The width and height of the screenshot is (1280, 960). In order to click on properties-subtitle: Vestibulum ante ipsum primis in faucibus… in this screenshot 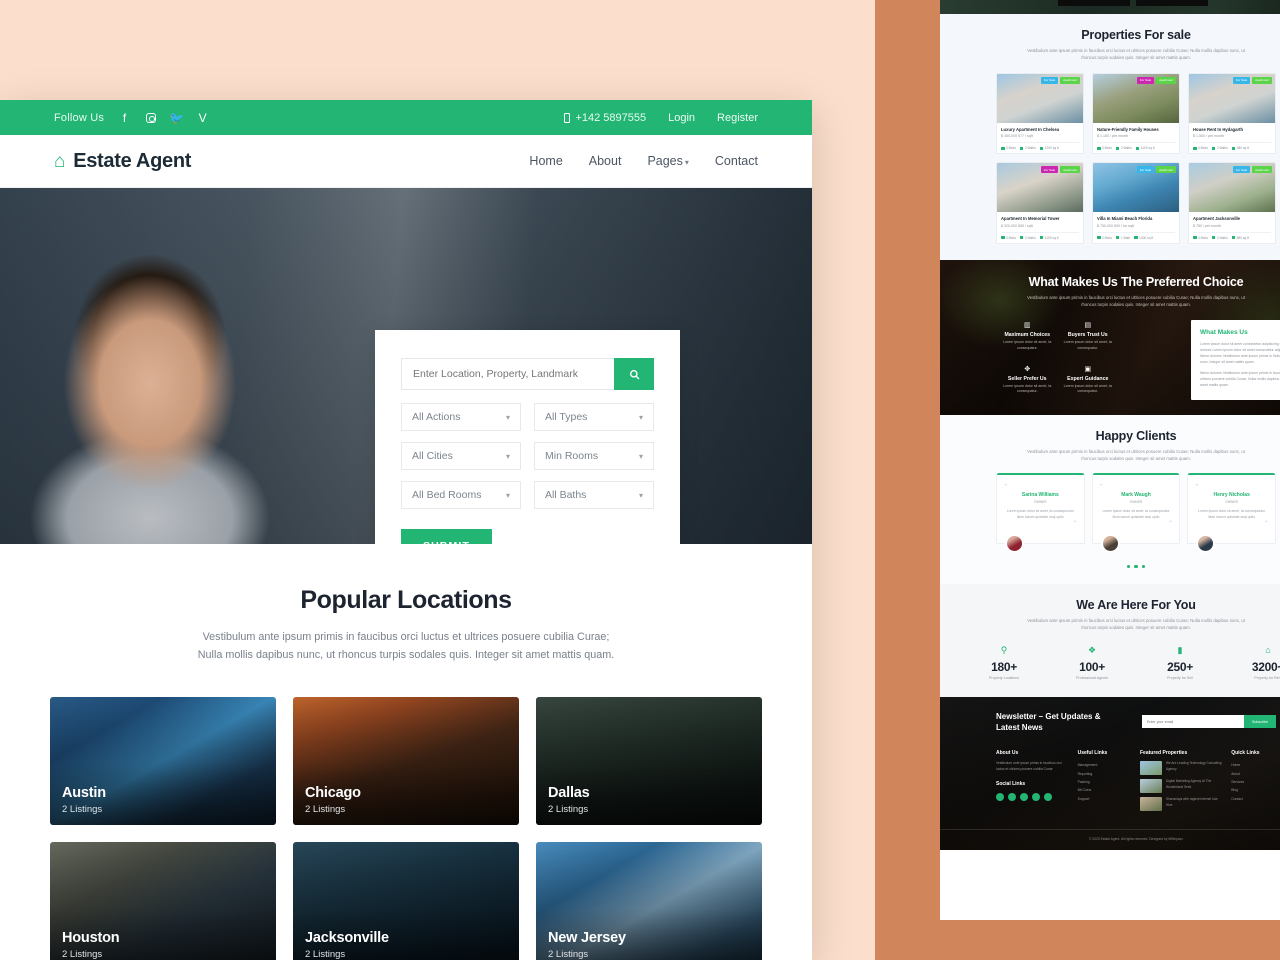, I will do `click(1136, 54)`.